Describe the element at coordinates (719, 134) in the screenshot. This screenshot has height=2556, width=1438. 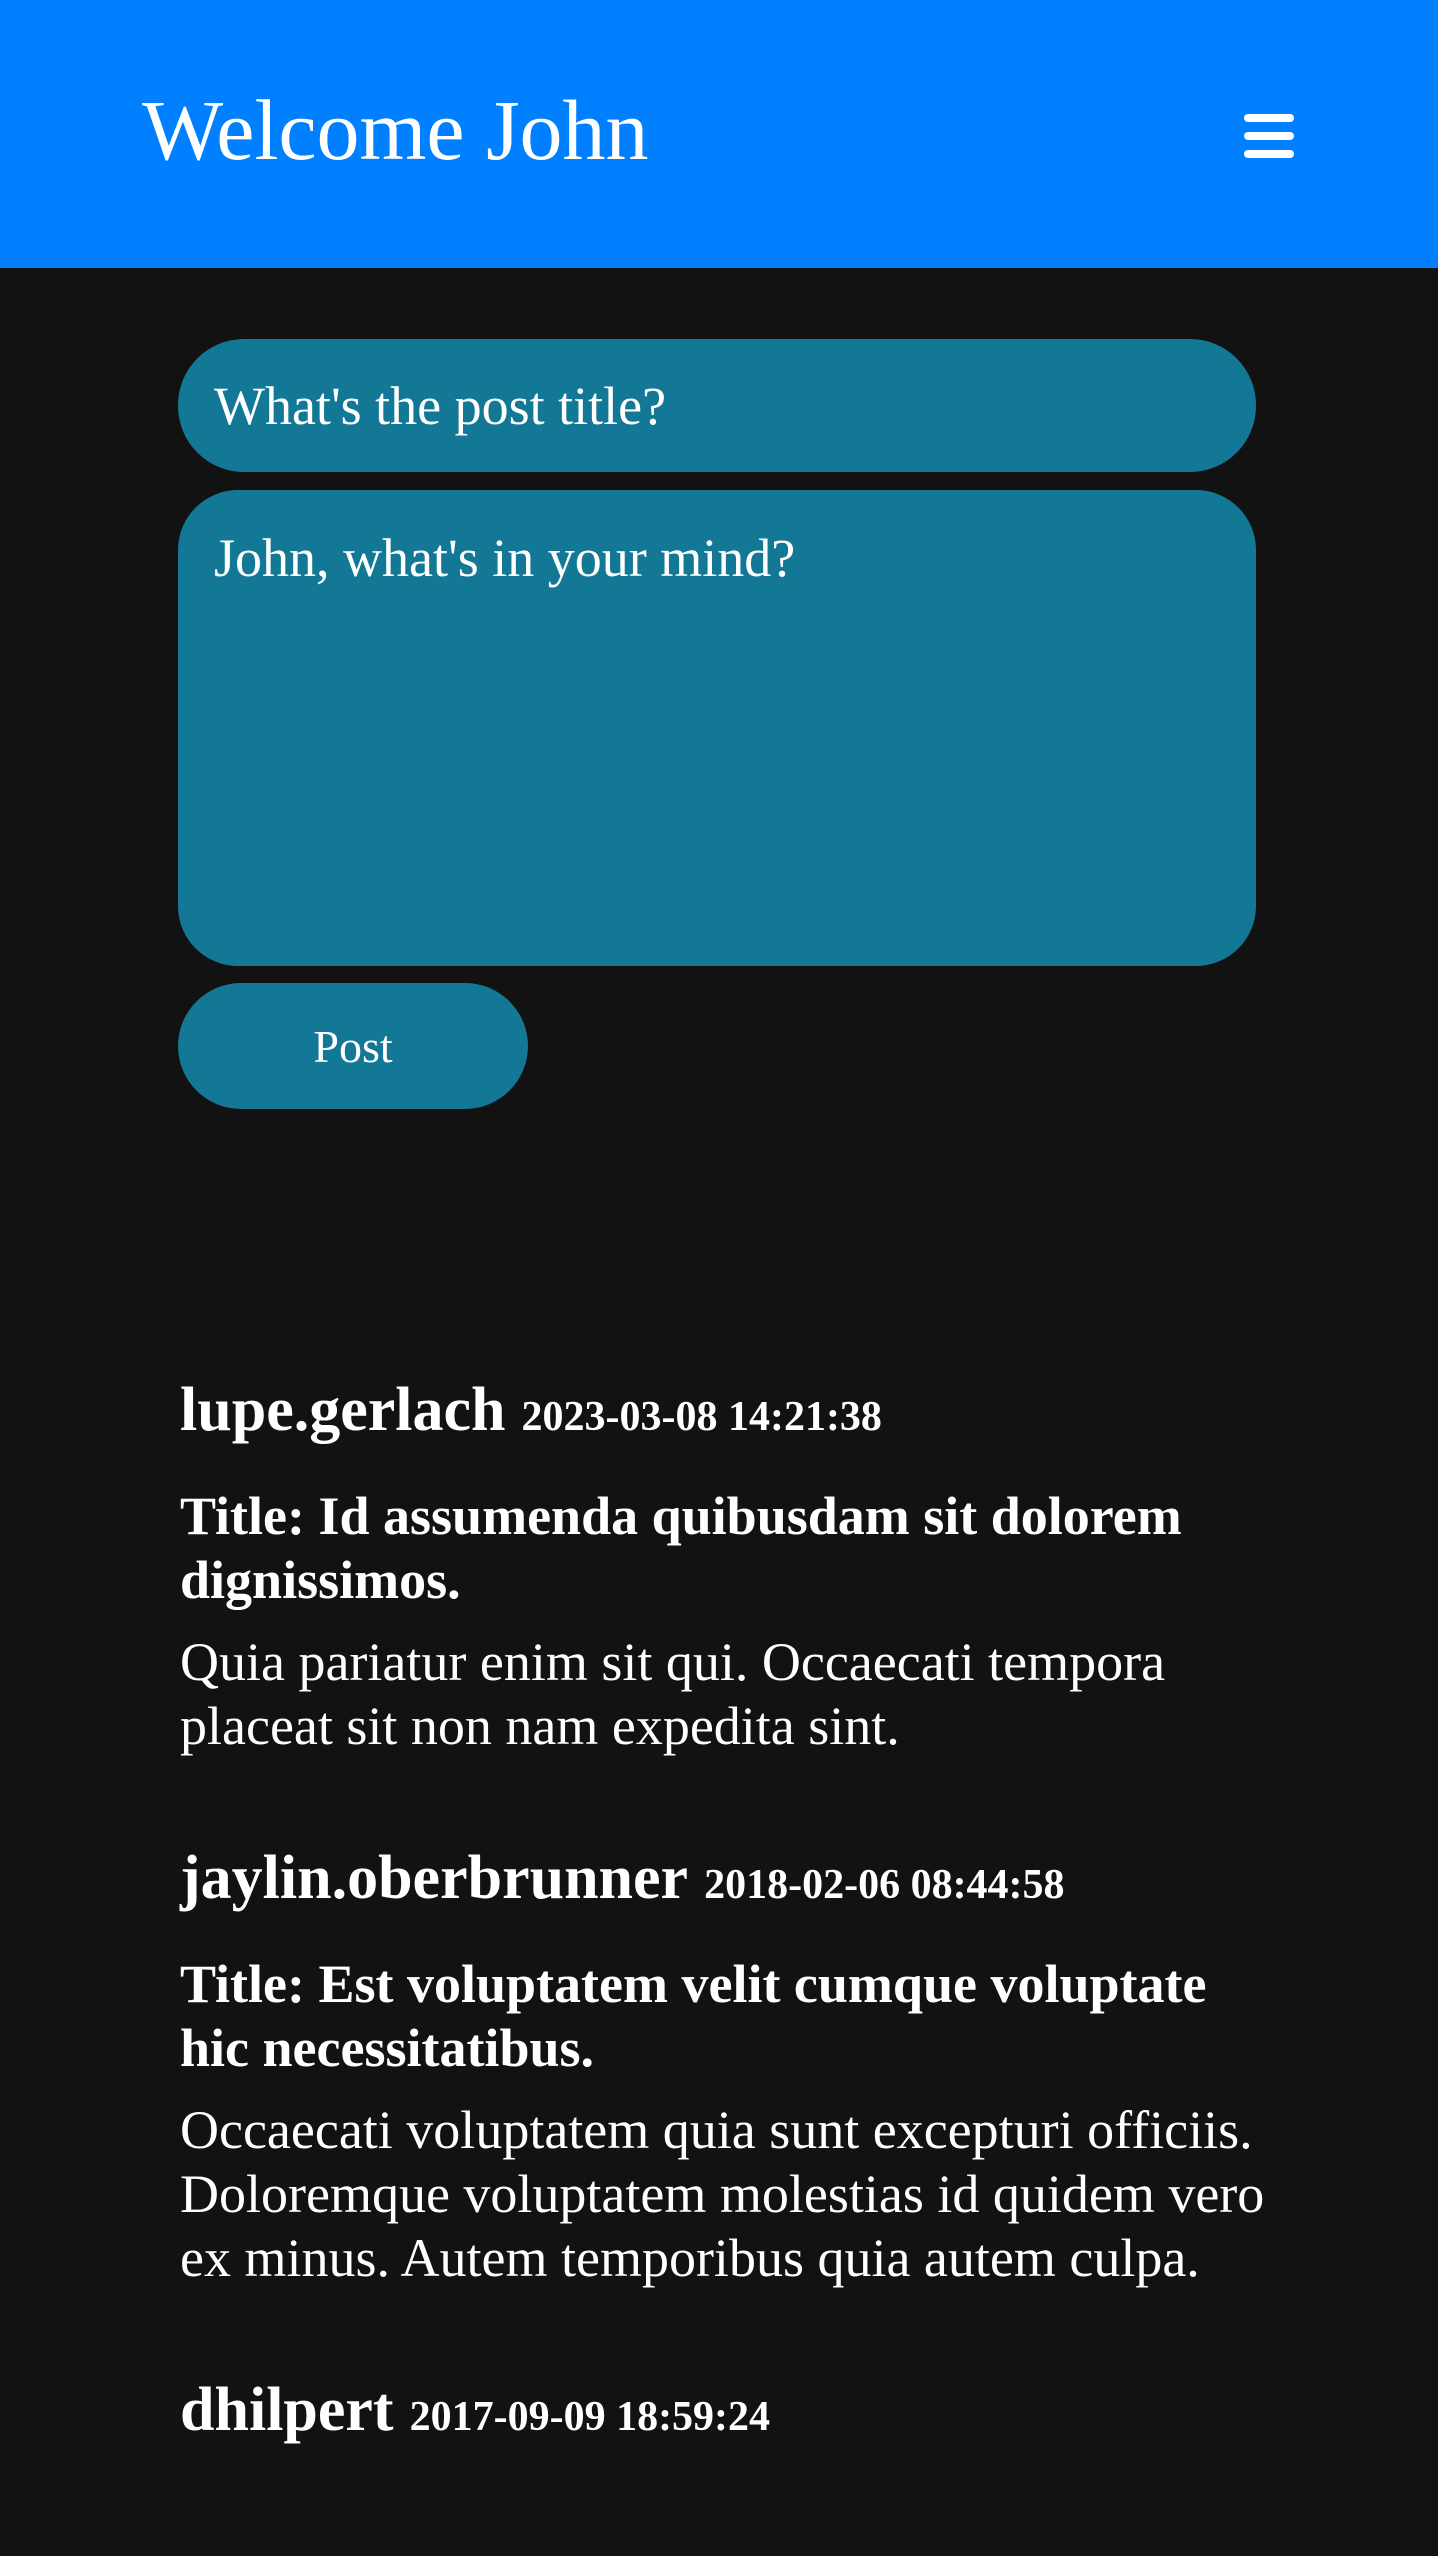
I see `top-bar: Welcome John` at that location.